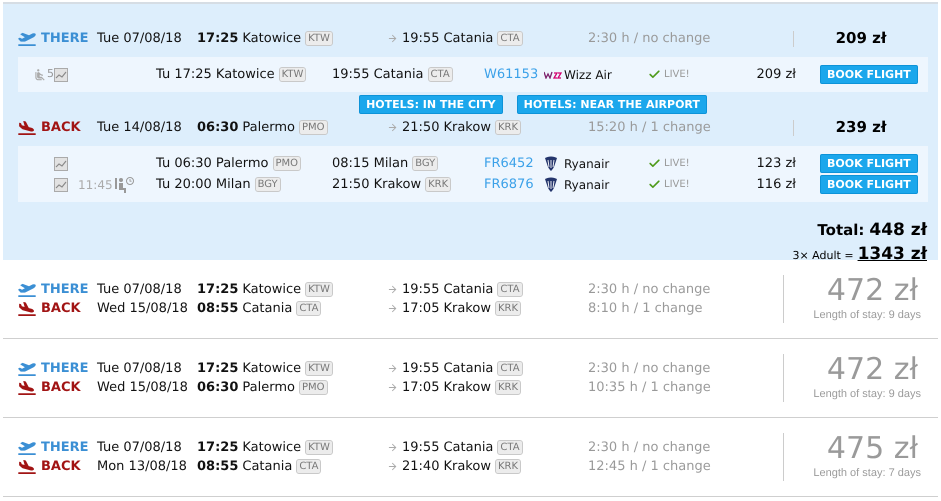 Image resolution: width=941 pixels, height=501 pixels. I want to click on segment-departure: Tu 20:00 Milan, so click(203, 185).